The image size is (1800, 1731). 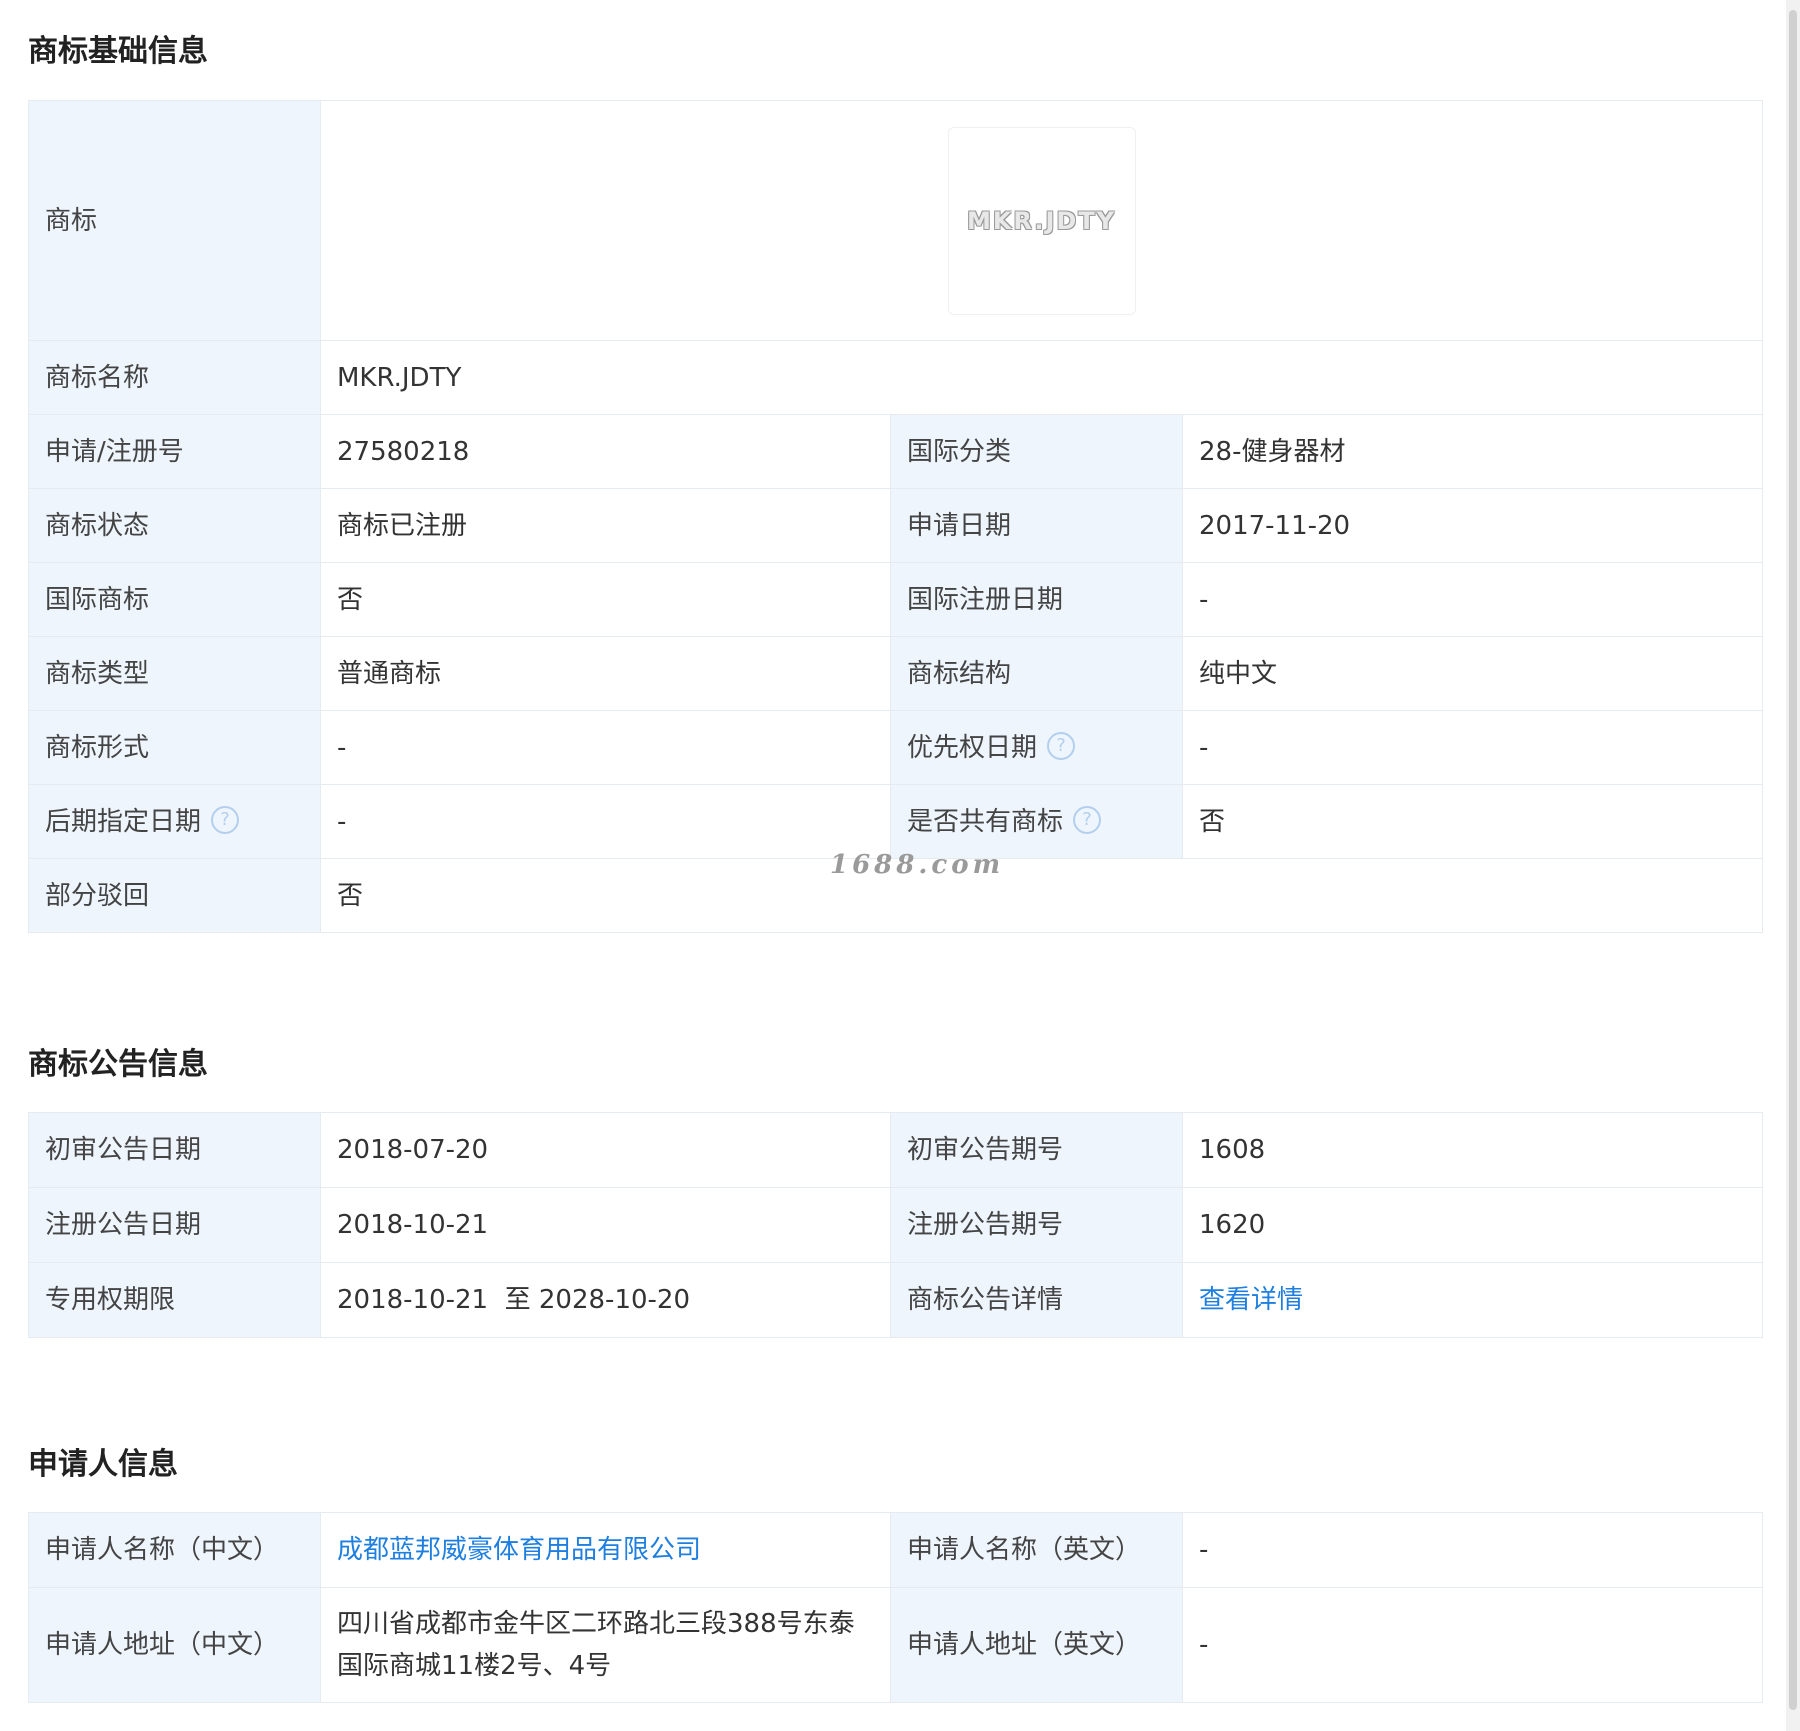 I want to click on table-row: 申请人名称（中文） 成都蓝邦威豪体育用品有限公司 申请人名称（英文） -, so click(x=895, y=1550).